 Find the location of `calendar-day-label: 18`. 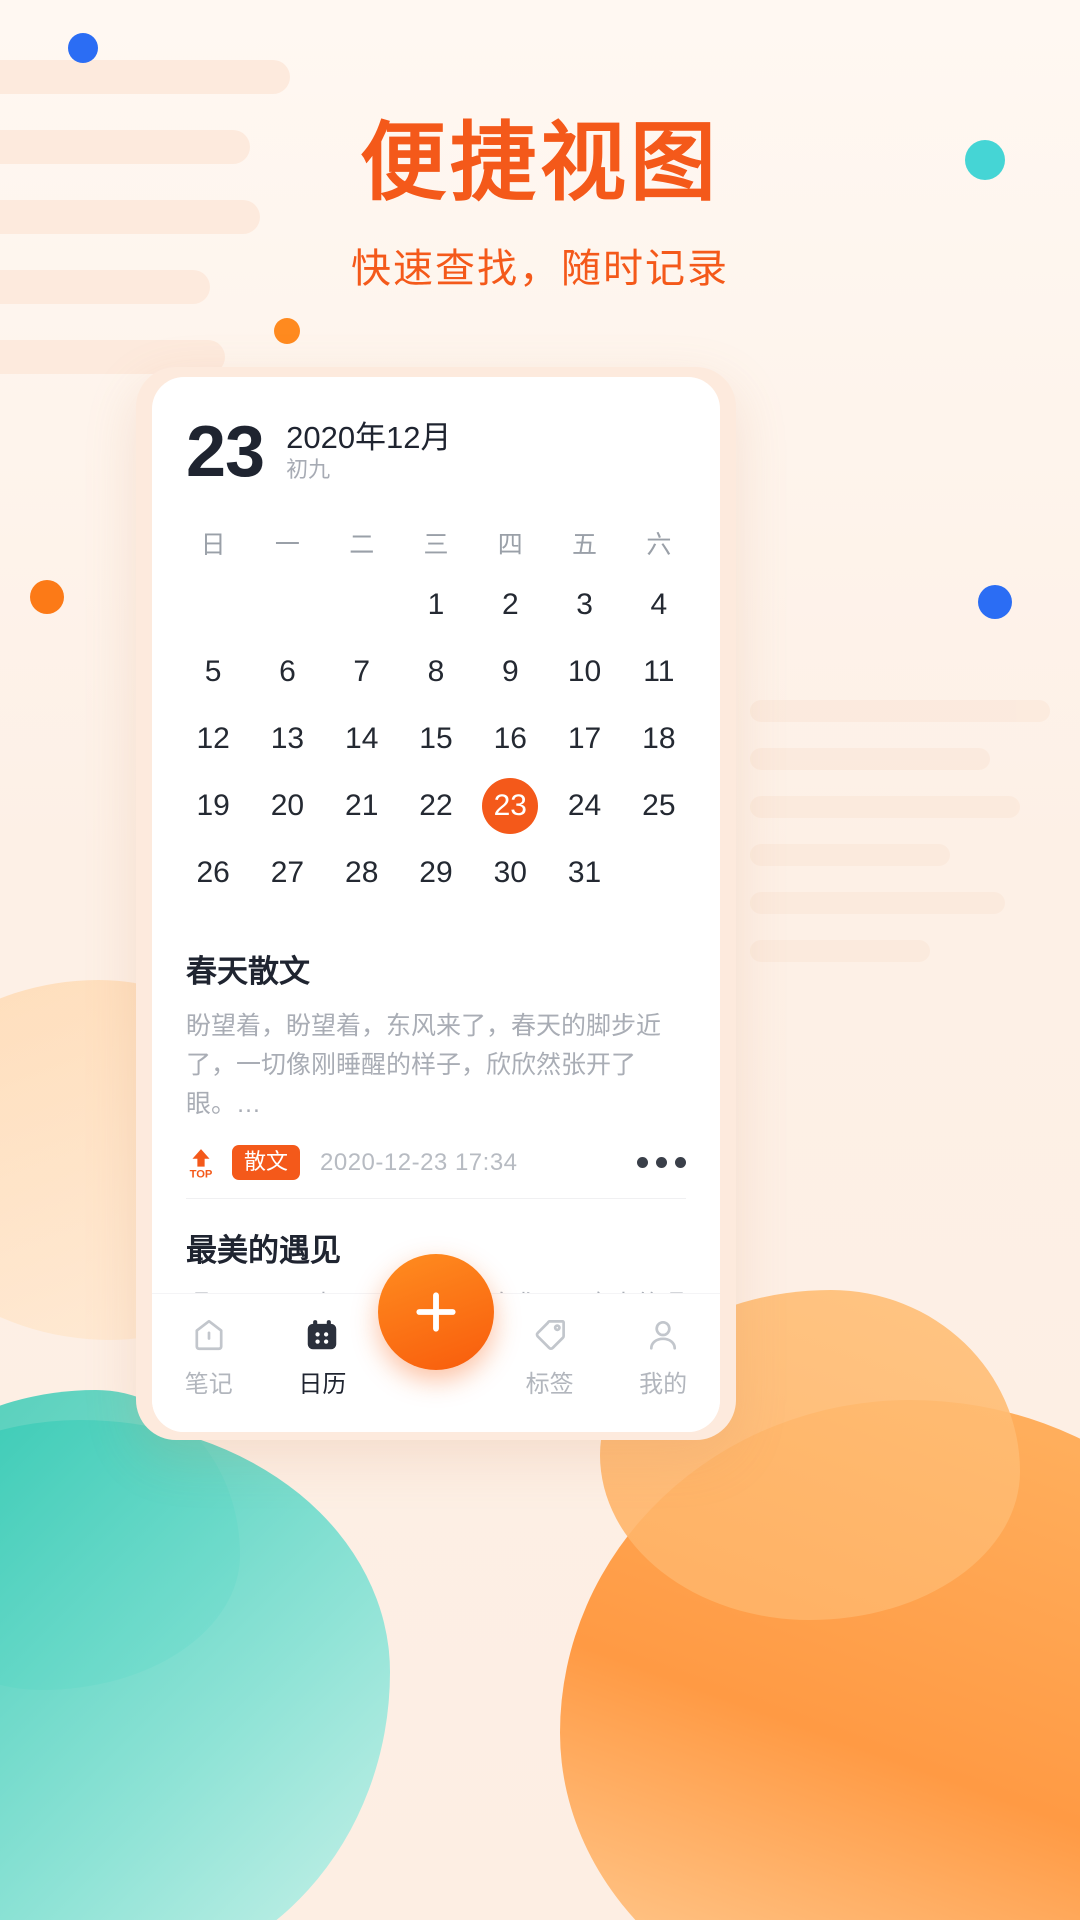

calendar-day-label: 18 is located at coordinates (659, 738).